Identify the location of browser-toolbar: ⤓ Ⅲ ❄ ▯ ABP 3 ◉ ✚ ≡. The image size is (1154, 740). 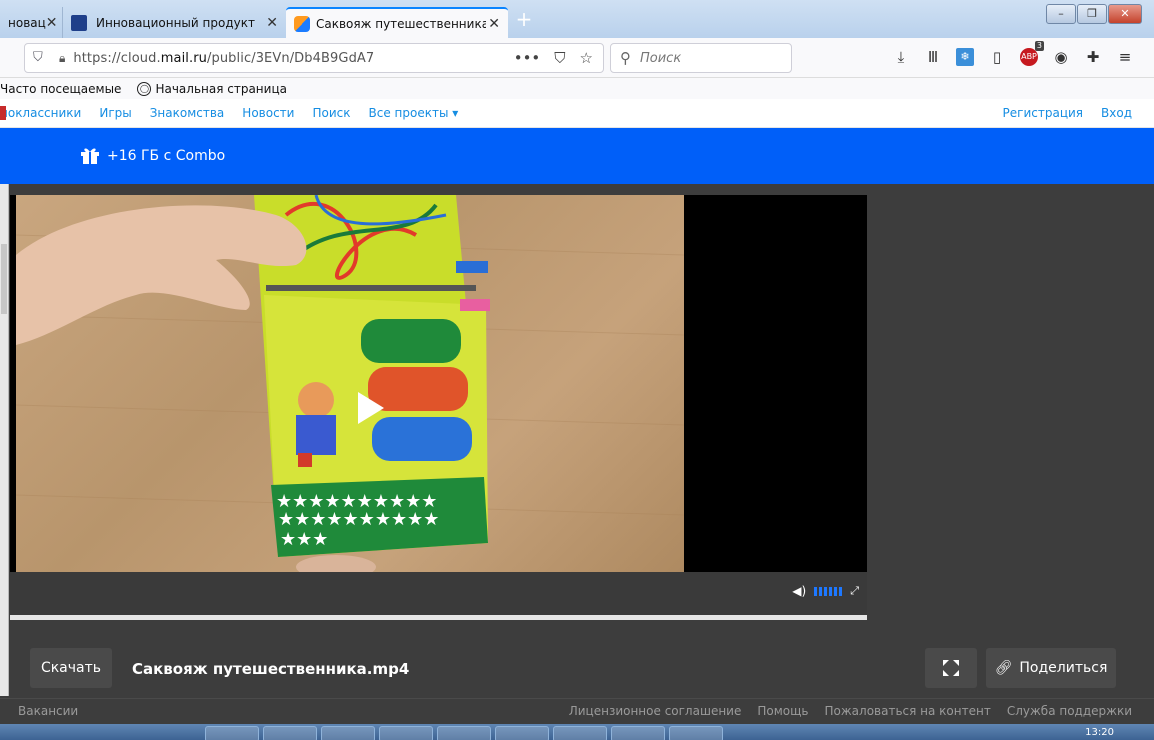
(1013, 53).